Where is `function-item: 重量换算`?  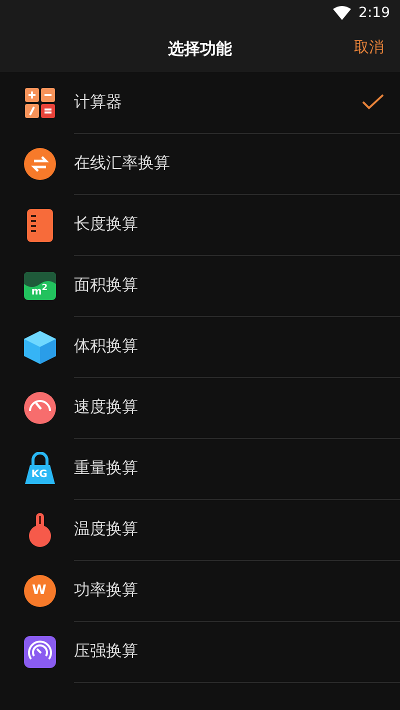
function-item: 重量换算 is located at coordinates (106, 468).